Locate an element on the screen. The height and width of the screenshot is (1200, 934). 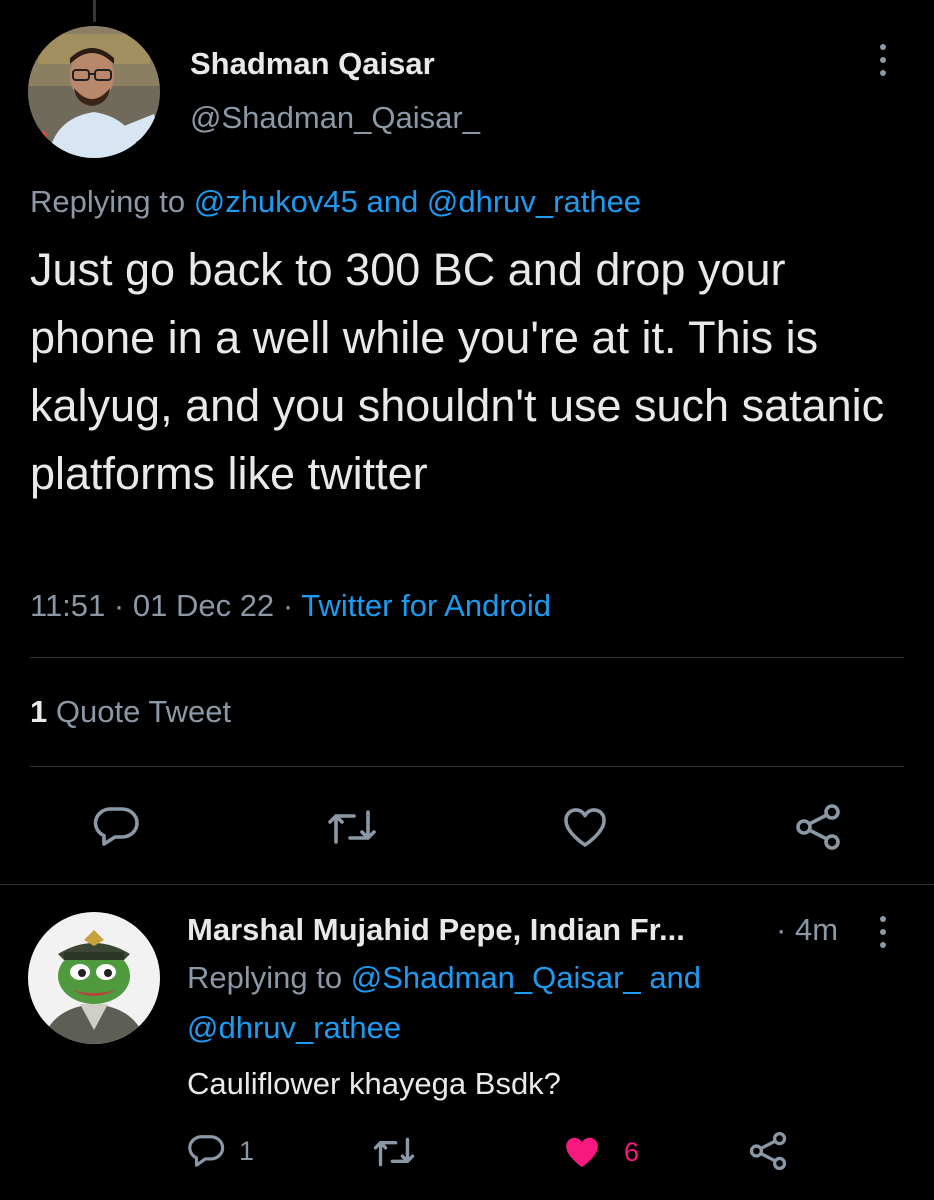
tweet-metadata: 11:51 · 01 Dec 22 · Twitter for Android is located at coordinates (290, 606).